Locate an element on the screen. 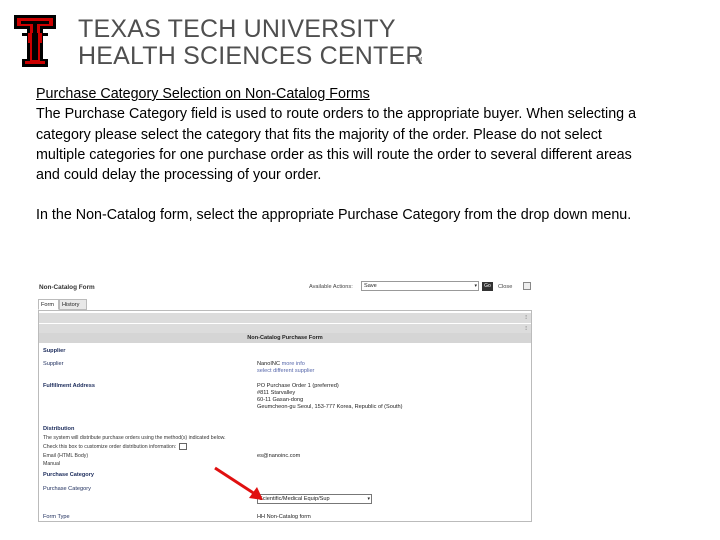  form-type-label: Form Type is located at coordinates (56, 517).